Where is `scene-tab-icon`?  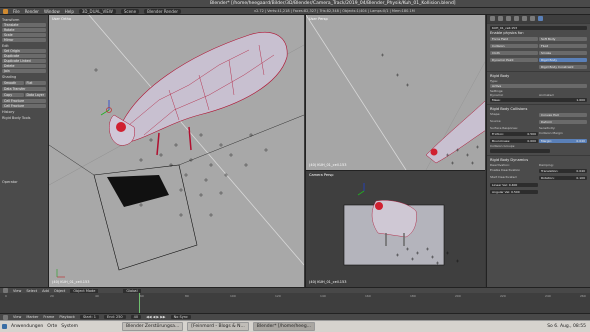
scene-tab-icon is located at coordinates (500, 18).